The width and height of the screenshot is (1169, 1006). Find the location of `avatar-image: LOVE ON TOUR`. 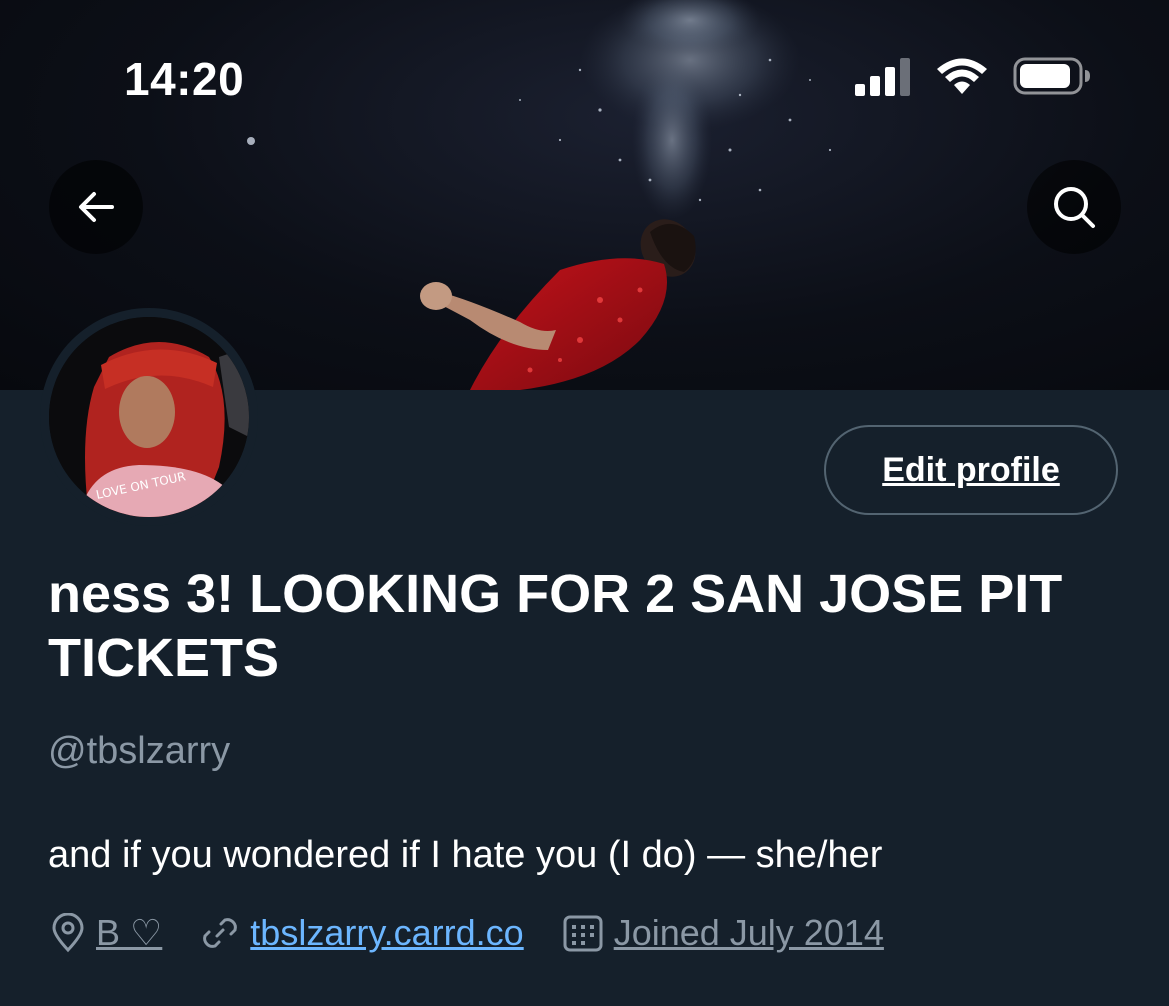

avatar-image: LOVE ON TOUR is located at coordinates (149, 417).